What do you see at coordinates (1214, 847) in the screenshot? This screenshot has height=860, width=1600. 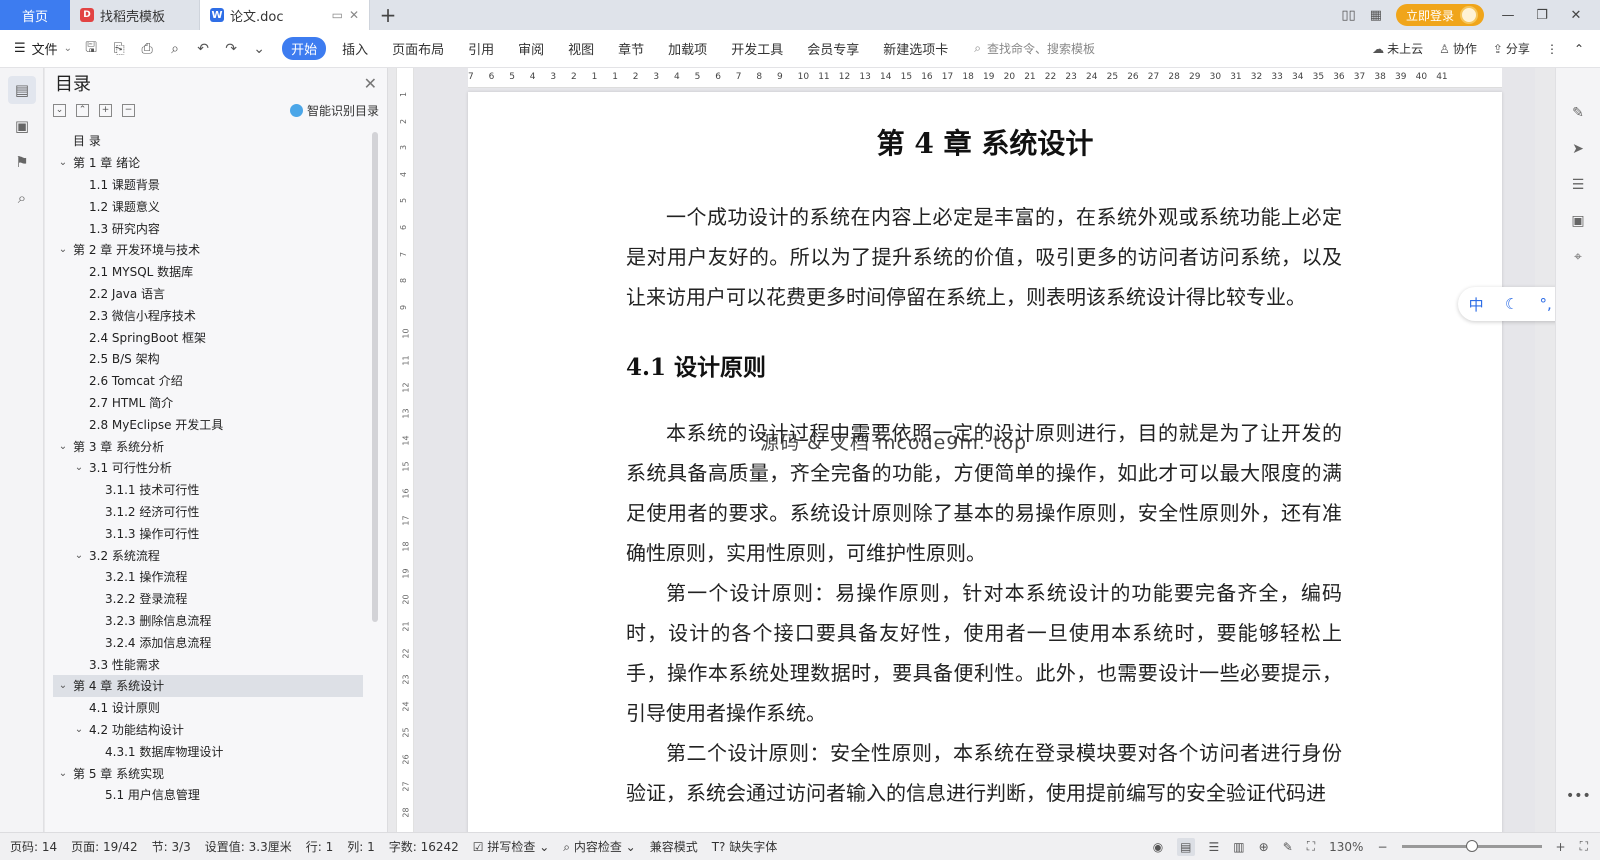 I see `outline-view-icon: ☰` at bounding box center [1214, 847].